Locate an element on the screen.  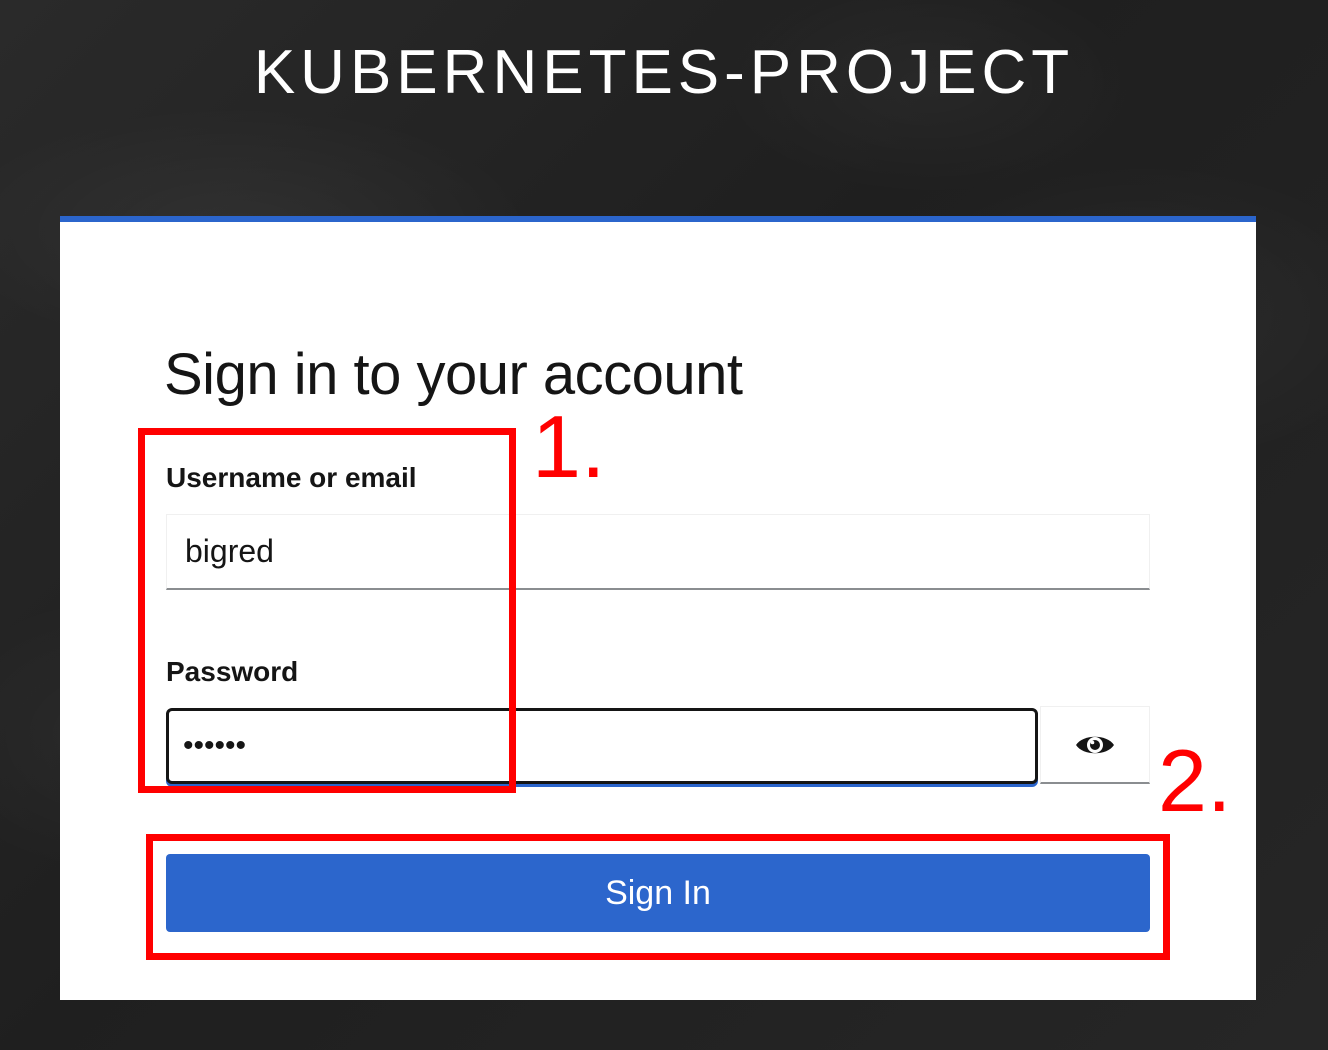
annotation-number-step-1: 1. is located at coordinates (569, 446).